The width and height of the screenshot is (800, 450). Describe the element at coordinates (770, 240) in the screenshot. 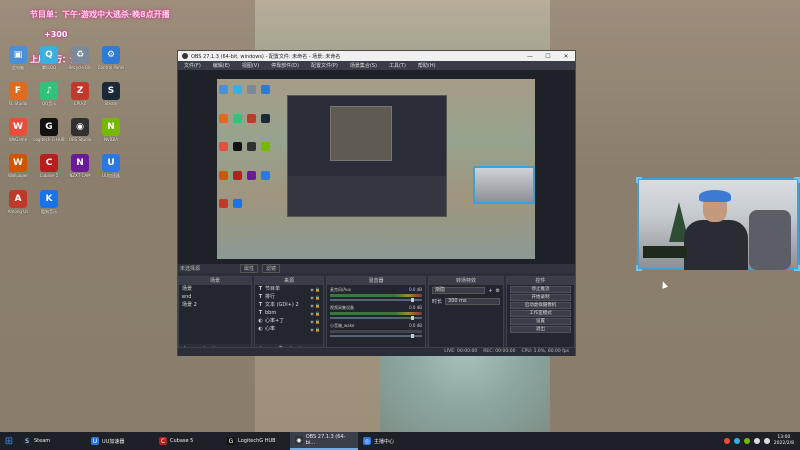

I see `webcam-chair` at that location.